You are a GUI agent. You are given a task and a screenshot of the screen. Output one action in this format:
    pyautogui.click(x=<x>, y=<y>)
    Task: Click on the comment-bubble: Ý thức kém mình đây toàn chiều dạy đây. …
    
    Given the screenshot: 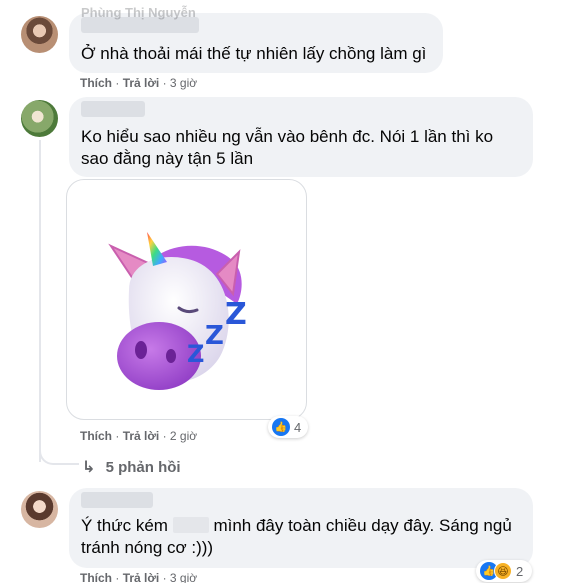 What is the action you would take?
    pyautogui.click(x=301, y=528)
    